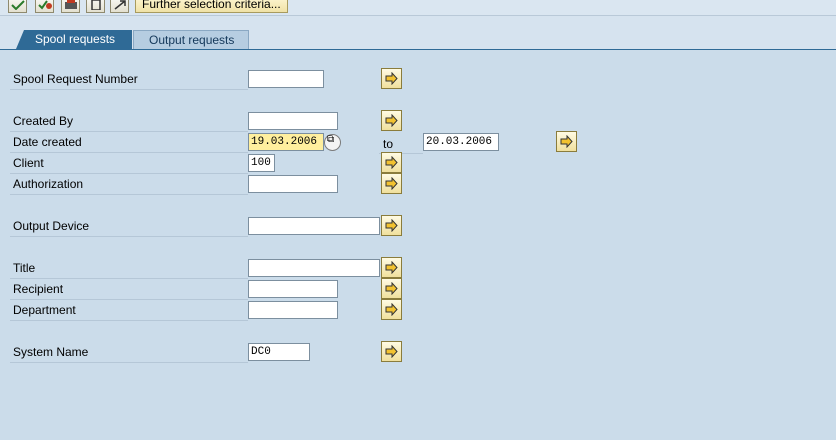  Describe the element at coordinates (279, 352) in the screenshot. I see `system-name-input: DC0` at that location.